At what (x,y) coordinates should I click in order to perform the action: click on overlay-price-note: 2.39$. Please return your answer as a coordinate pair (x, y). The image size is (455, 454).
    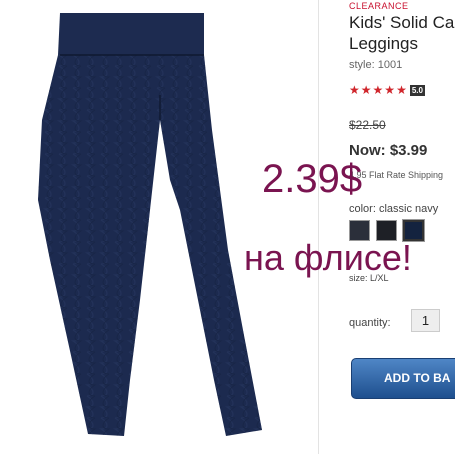
    Looking at the image, I should click on (312, 179).